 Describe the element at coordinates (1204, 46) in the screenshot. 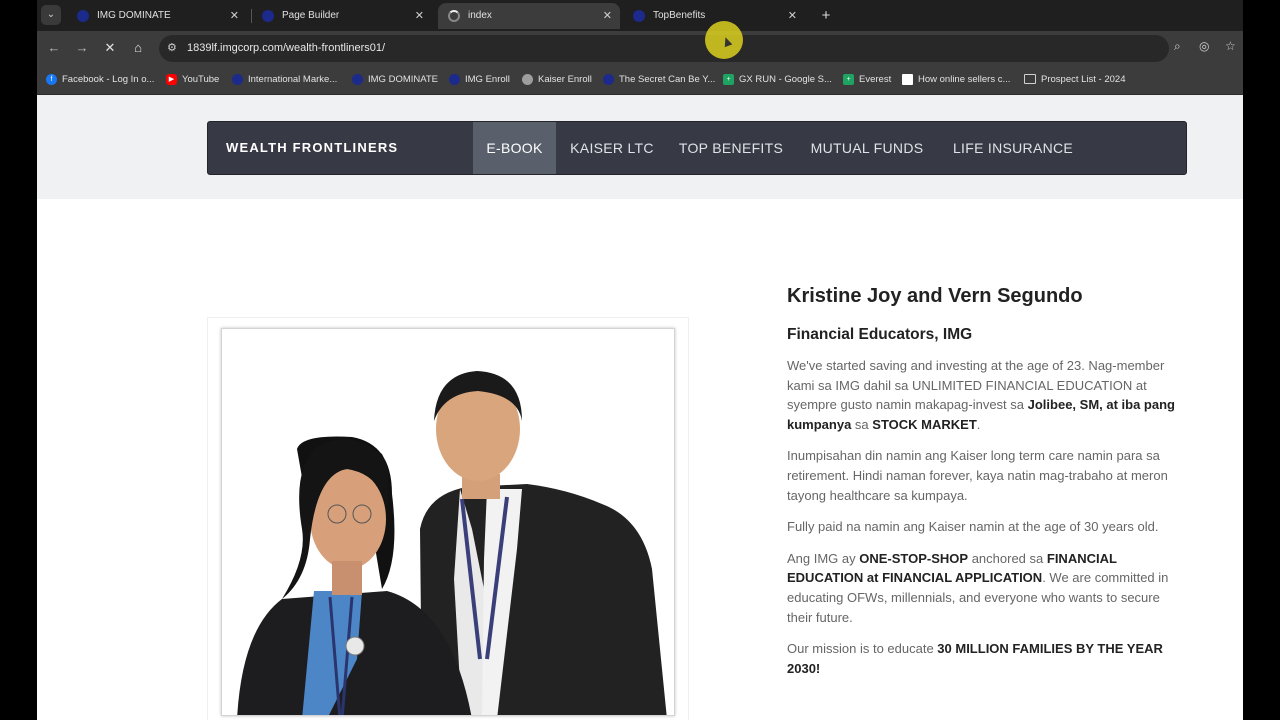

I see `eye-off-icon: ◎` at that location.